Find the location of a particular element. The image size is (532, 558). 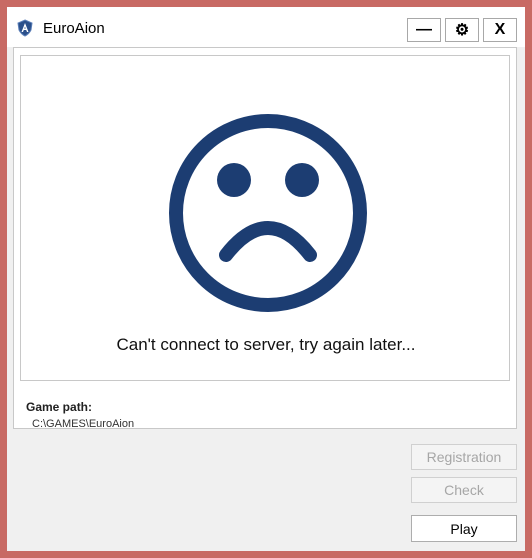

settings-button: ⚙ is located at coordinates (462, 30).